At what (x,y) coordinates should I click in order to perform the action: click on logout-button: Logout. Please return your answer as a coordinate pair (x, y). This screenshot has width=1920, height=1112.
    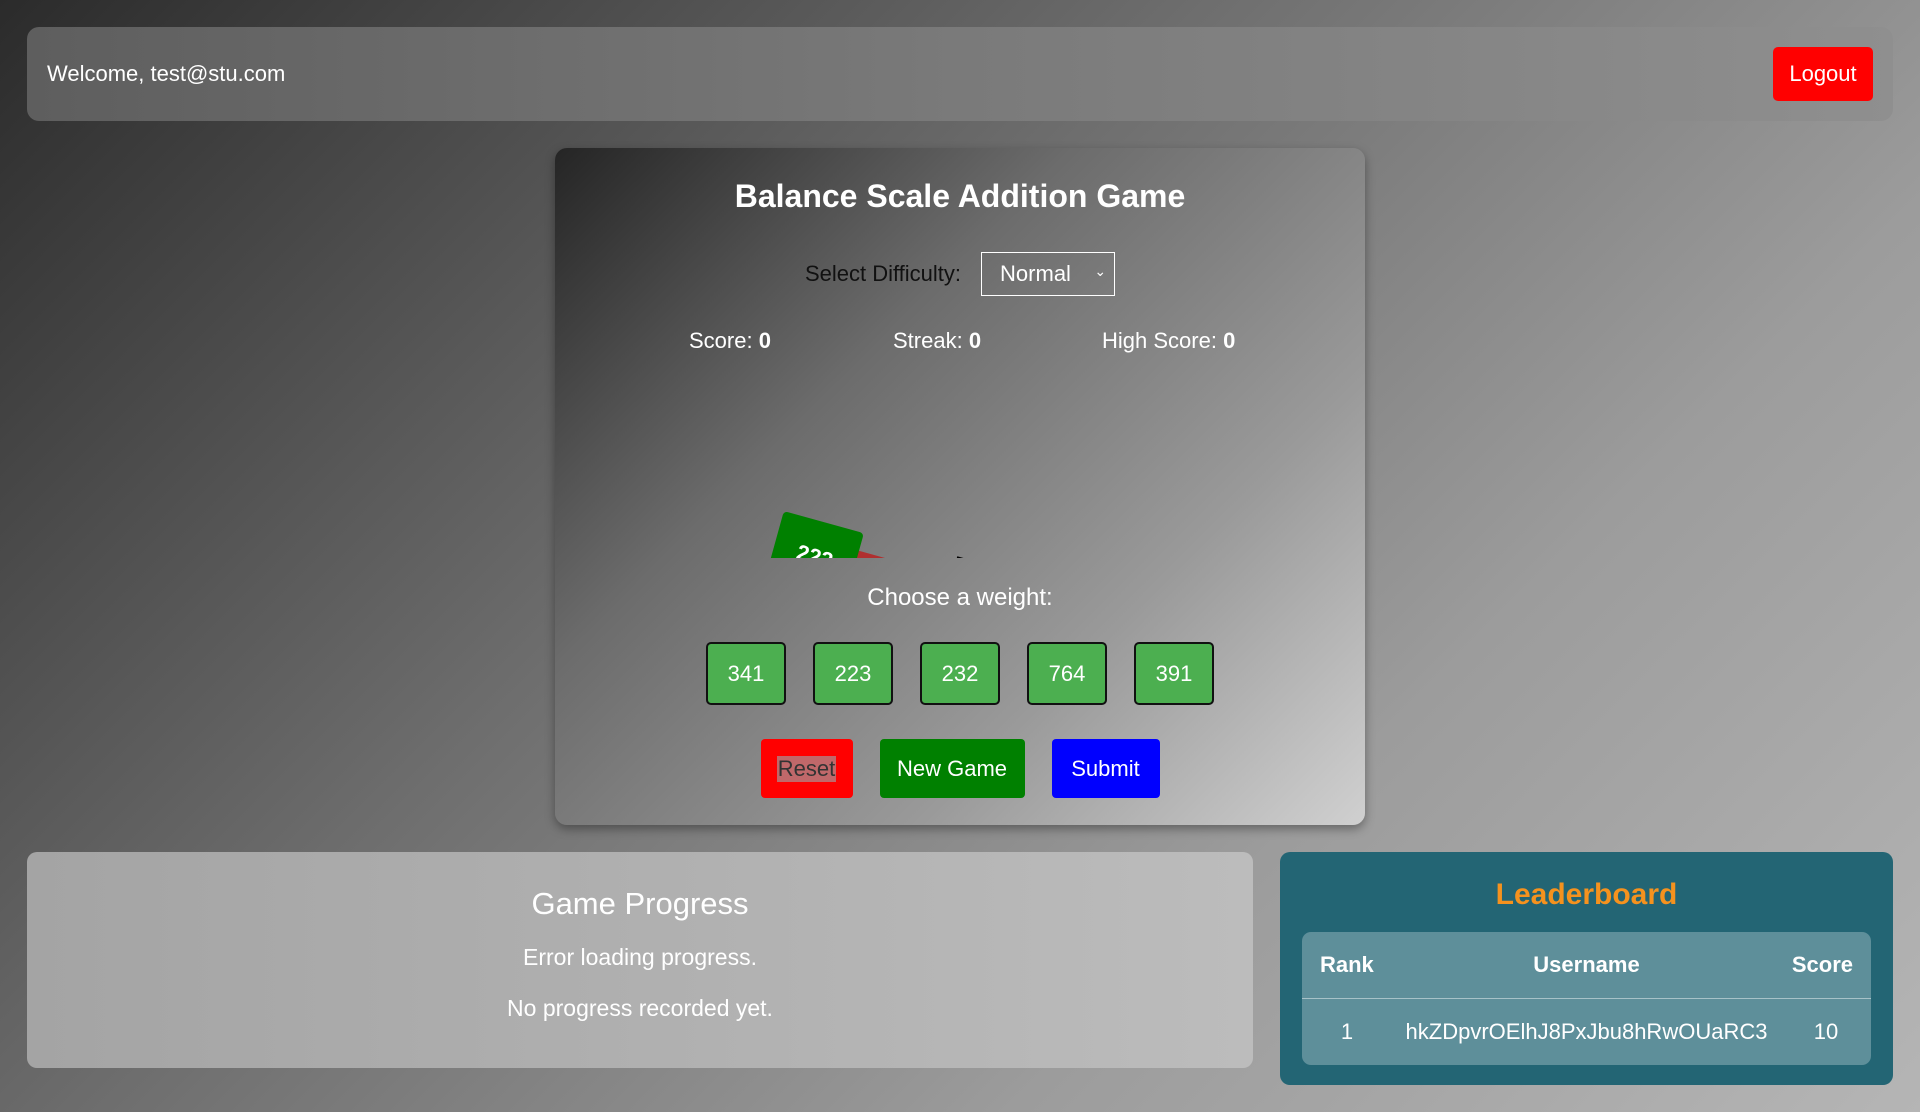
    Looking at the image, I should click on (1823, 74).